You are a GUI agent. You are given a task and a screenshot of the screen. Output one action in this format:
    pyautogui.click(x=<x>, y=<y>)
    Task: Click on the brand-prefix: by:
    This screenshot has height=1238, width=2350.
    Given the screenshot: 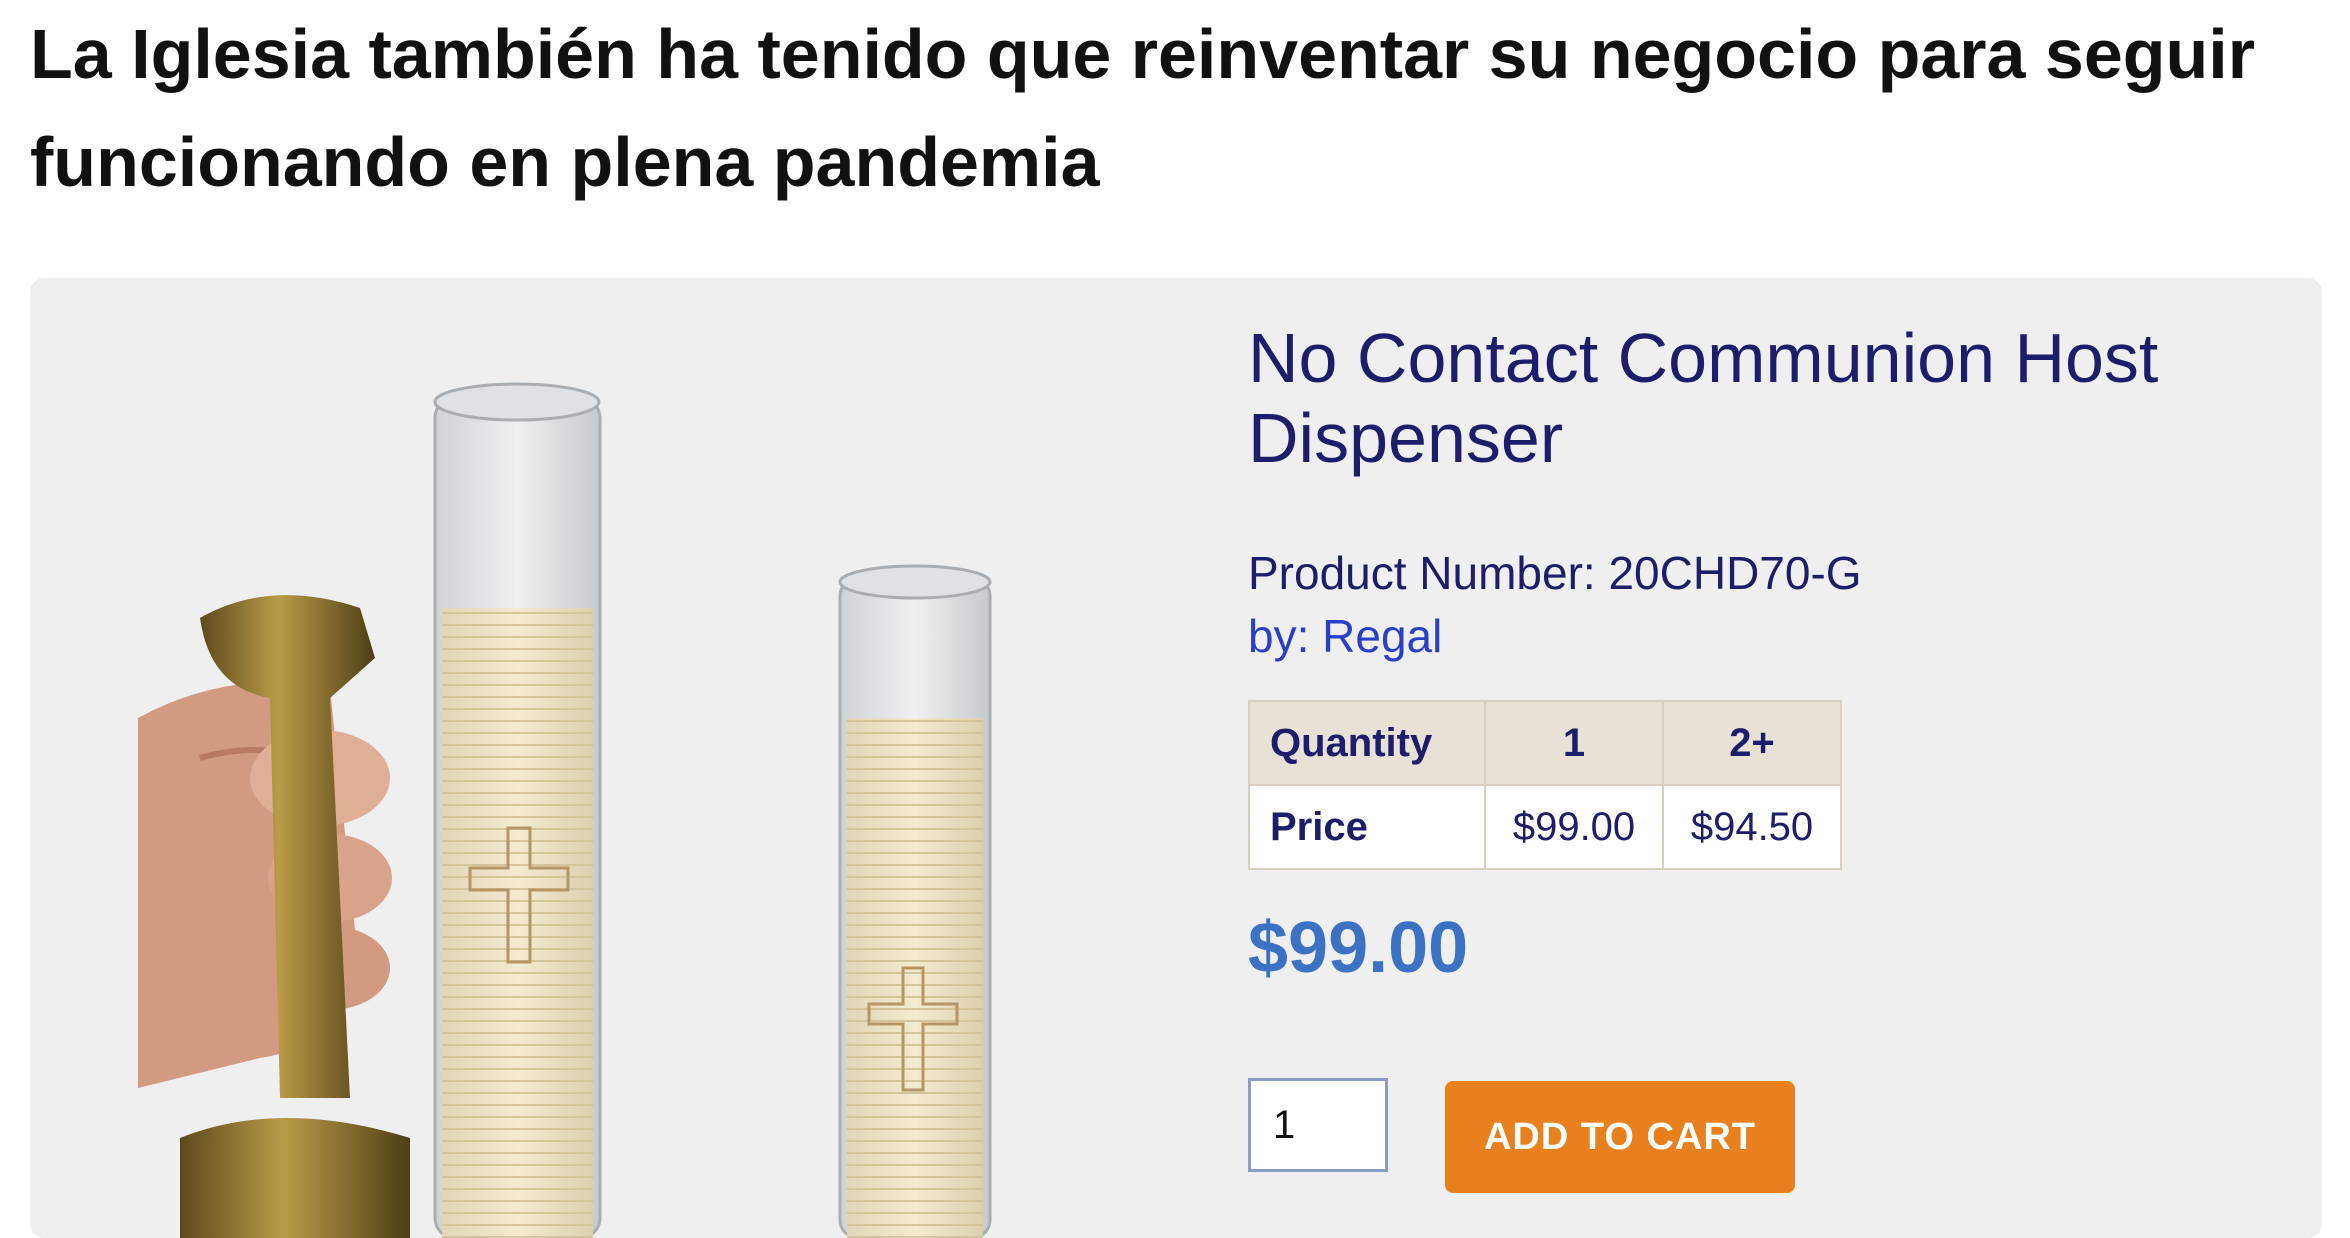 What is the action you would take?
    pyautogui.click(x=1285, y=636)
    